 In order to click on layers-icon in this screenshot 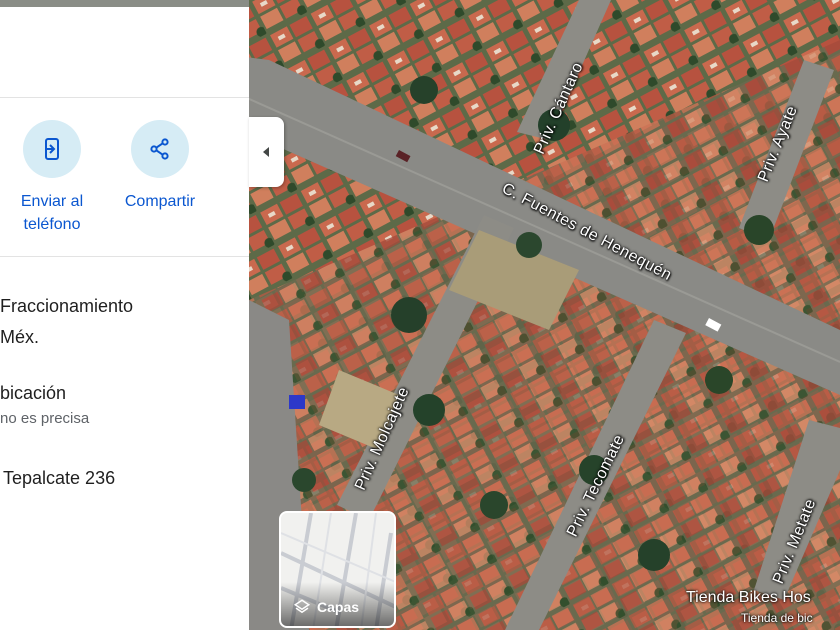, I will do `click(302, 606)`.